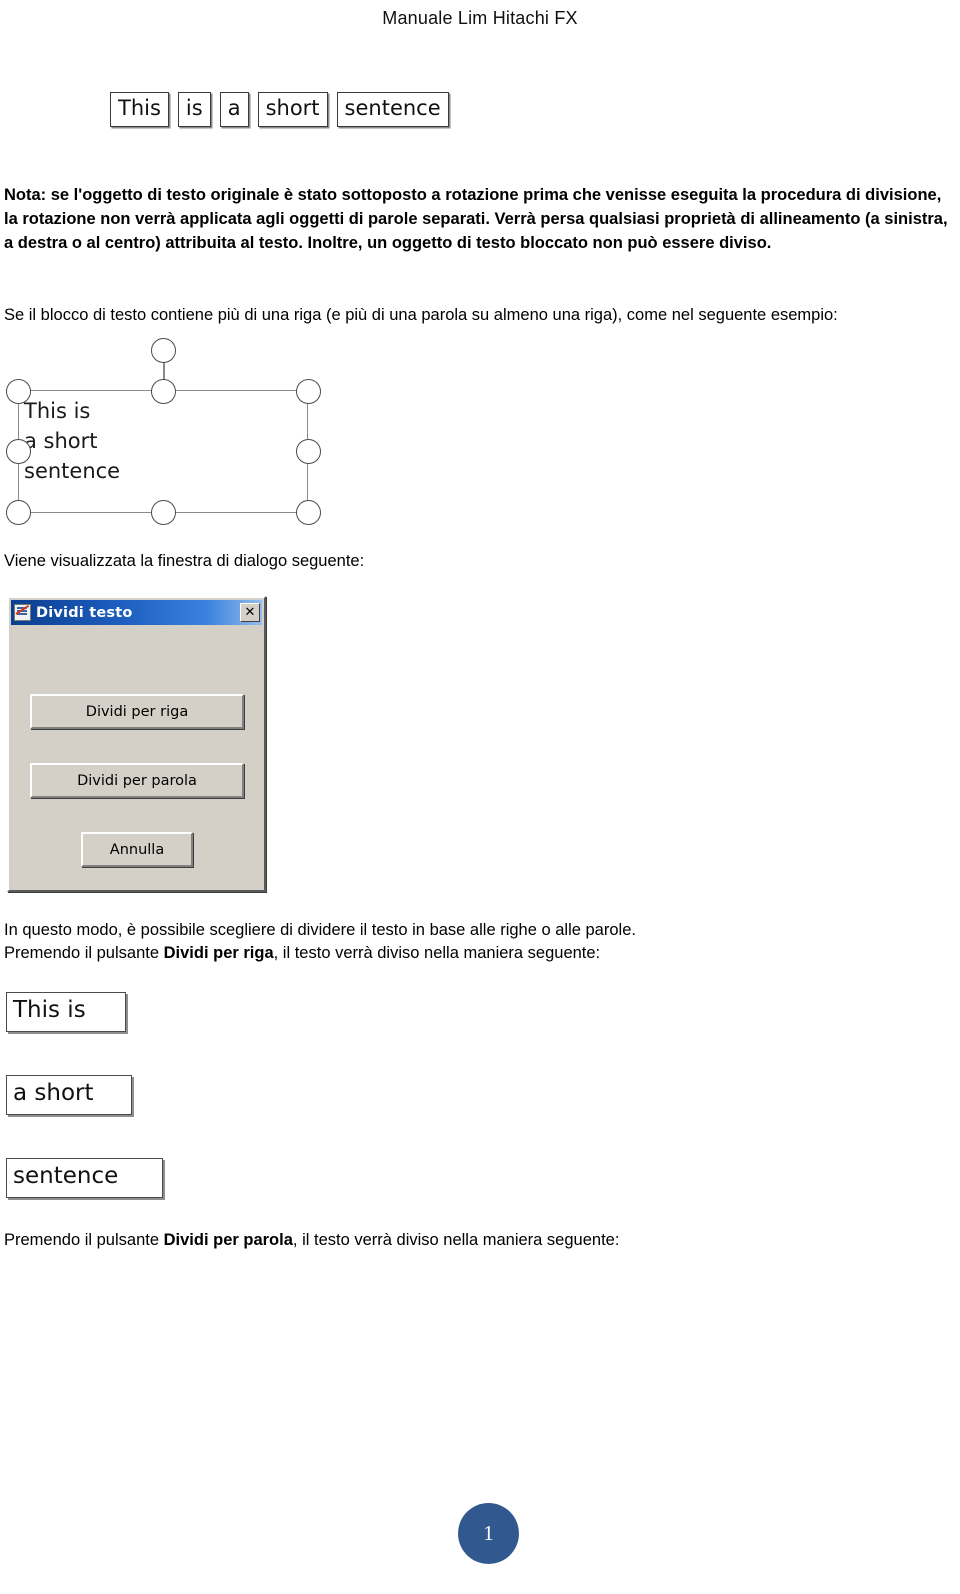  I want to click on word-boxes-illustration: This is a short sentence, so click(279, 109).